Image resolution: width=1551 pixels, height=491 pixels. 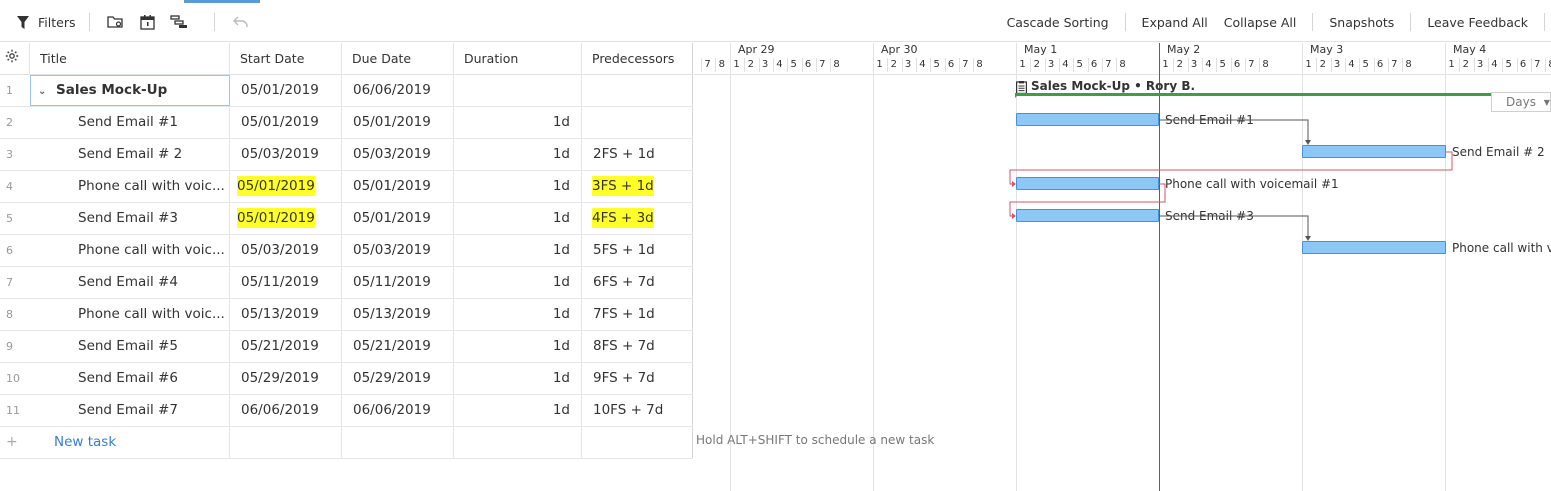 I want to click on new-task-row: + New task, so click(x=346, y=443).